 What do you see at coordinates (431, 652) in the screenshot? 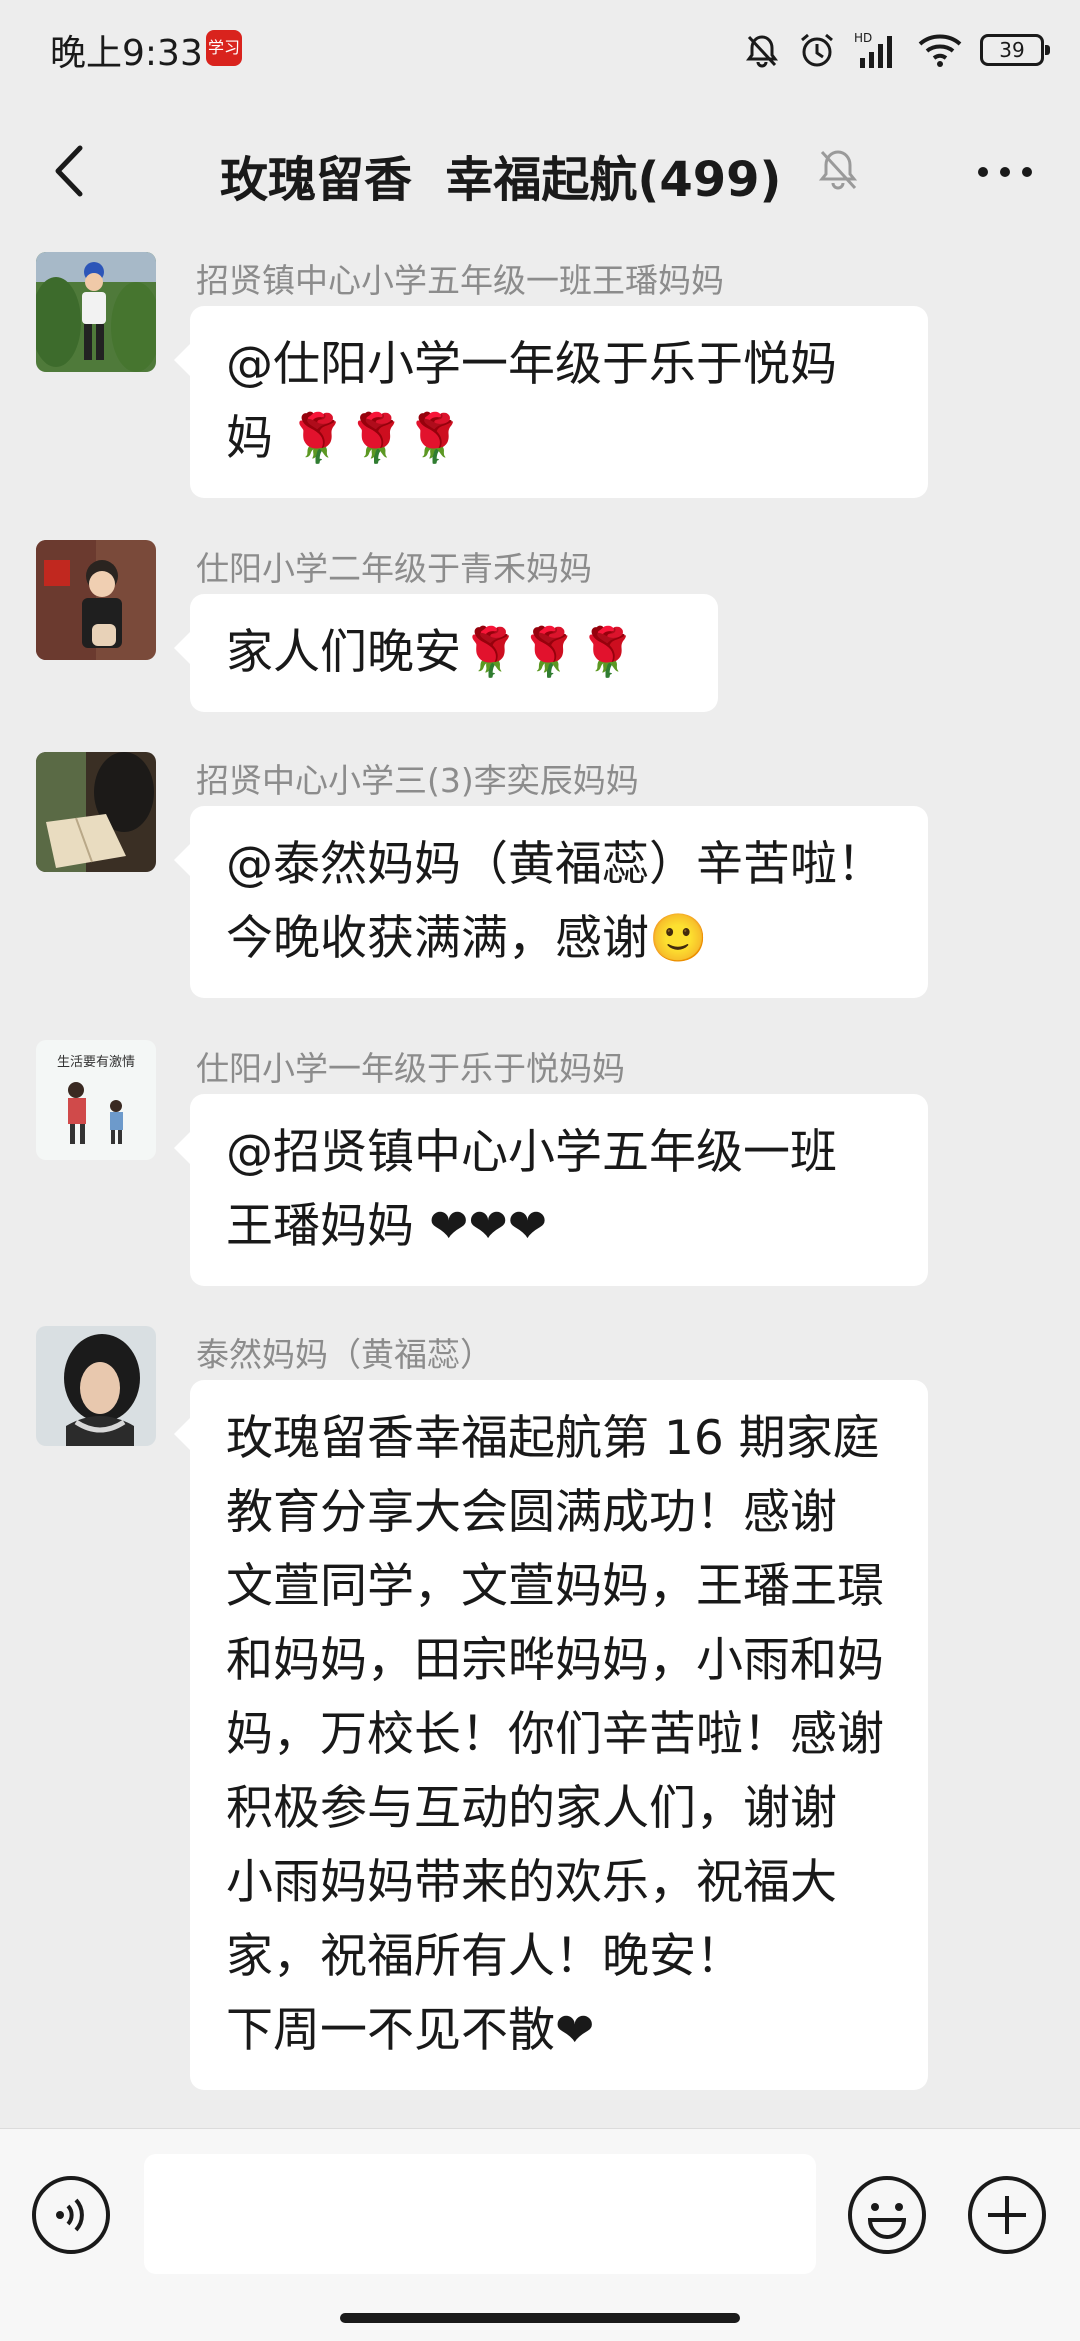
I see `message-text: 家人们晚安🌹🌹🌹` at bounding box center [431, 652].